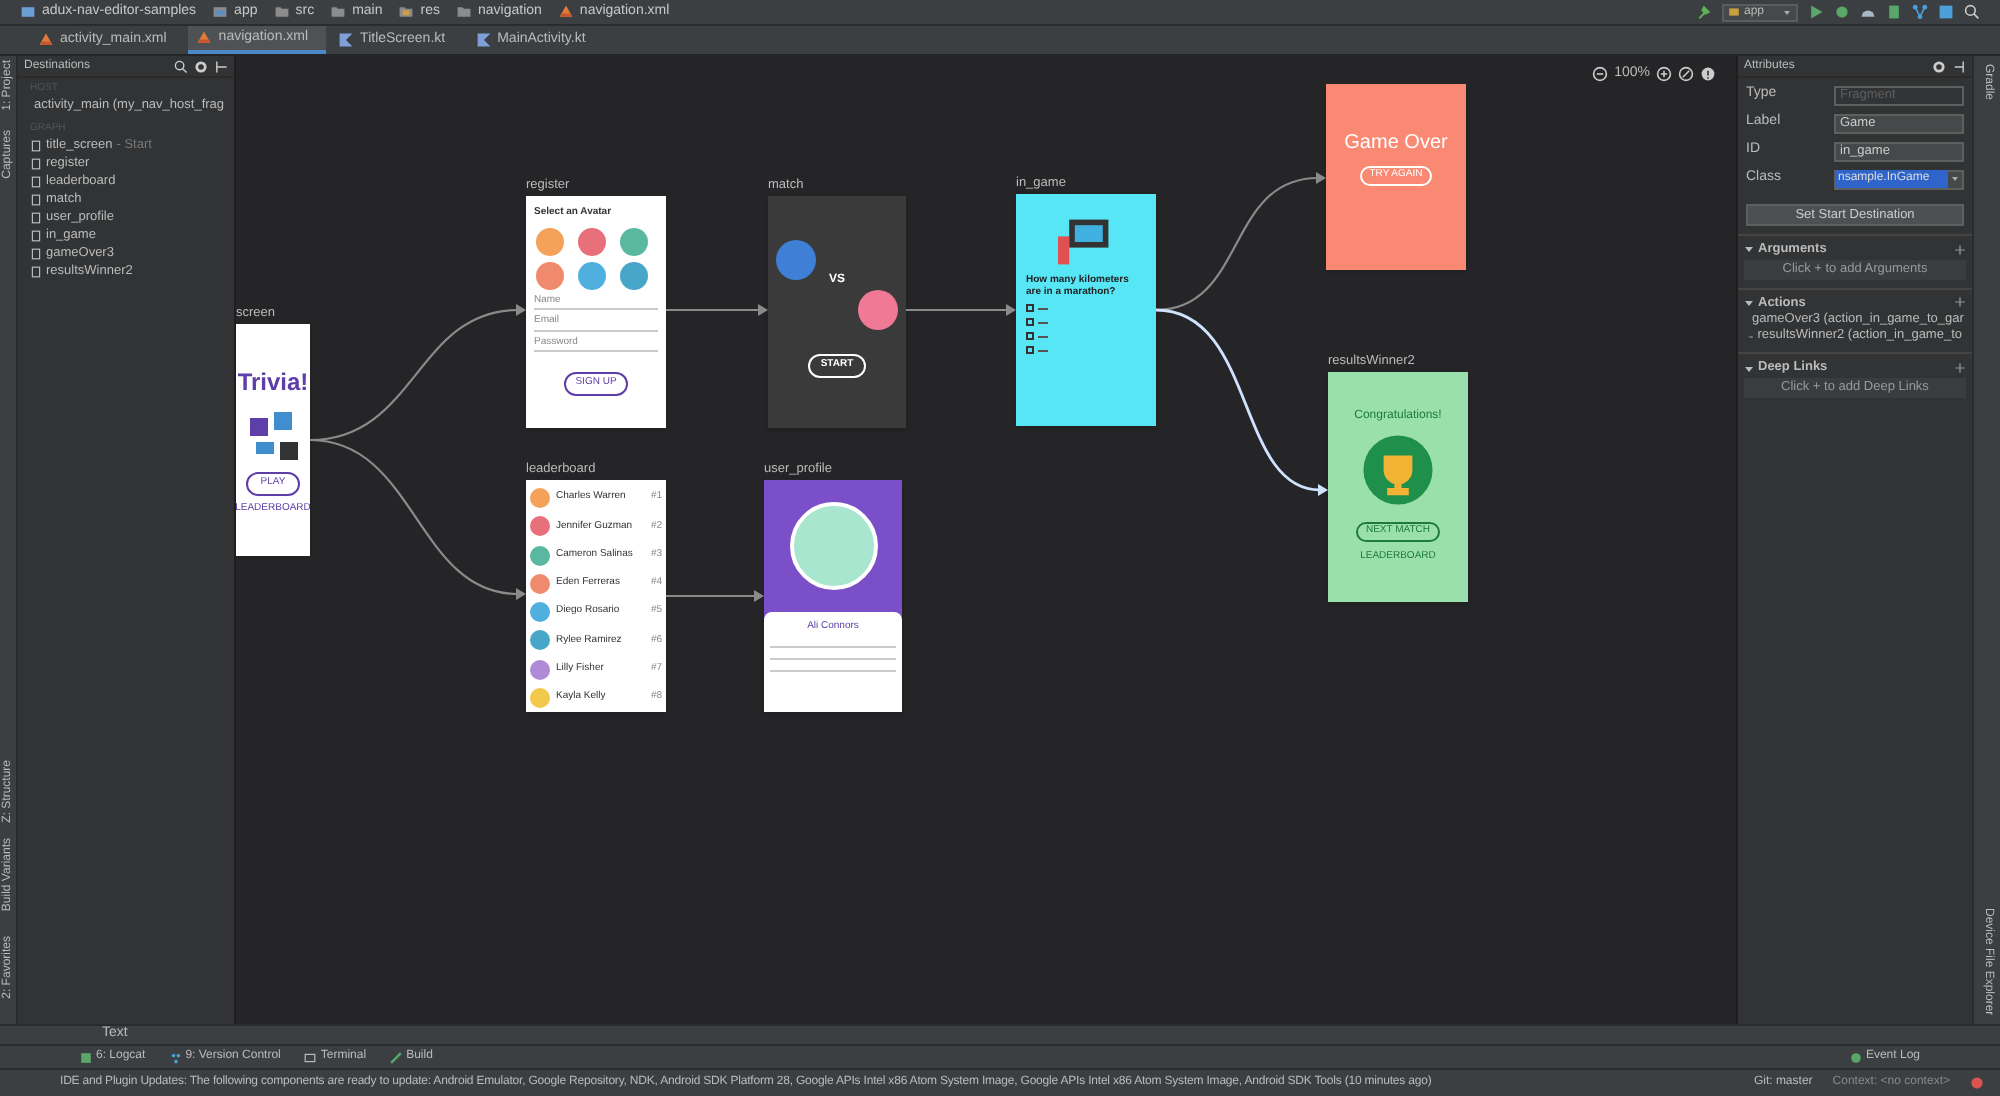 This screenshot has height=1096, width=2000. Describe the element at coordinates (175, 1057) in the screenshot. I see `branch-icon` at that location.